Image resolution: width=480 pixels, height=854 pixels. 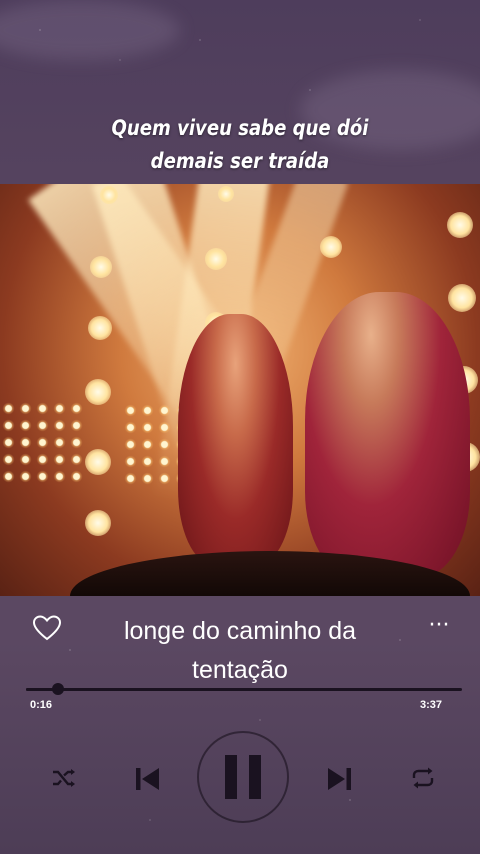 I want to click on heart-outline-icon, so click(x=47, y=628).